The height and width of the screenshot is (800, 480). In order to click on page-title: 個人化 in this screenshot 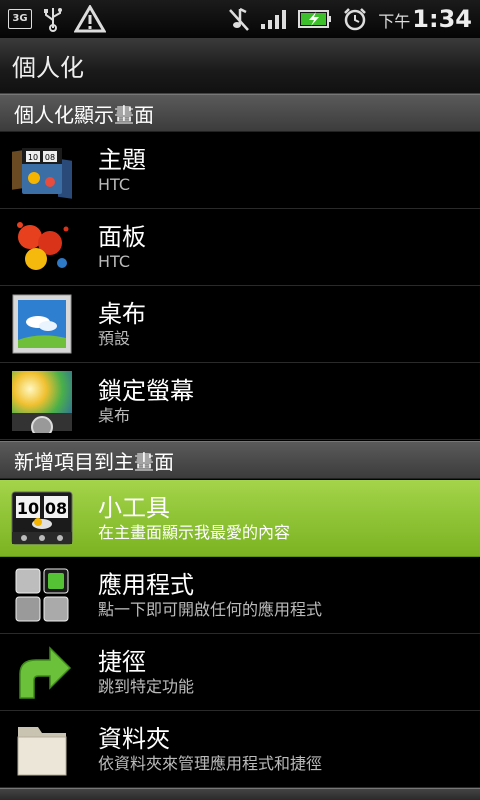, I will do `click(48, 68)`.